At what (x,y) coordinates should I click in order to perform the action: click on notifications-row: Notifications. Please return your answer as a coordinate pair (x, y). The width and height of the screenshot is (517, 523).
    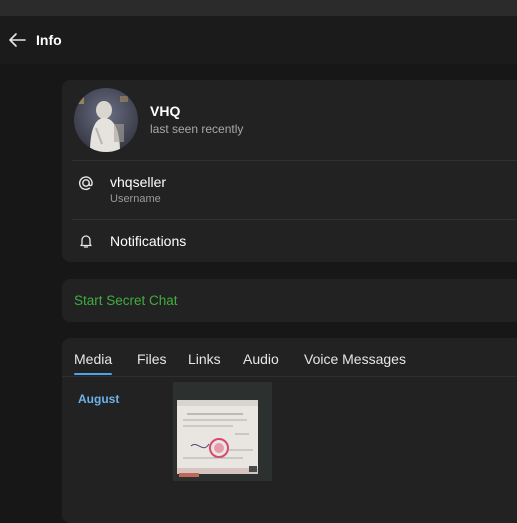
    Looking at the image, I should click on (289, 241).